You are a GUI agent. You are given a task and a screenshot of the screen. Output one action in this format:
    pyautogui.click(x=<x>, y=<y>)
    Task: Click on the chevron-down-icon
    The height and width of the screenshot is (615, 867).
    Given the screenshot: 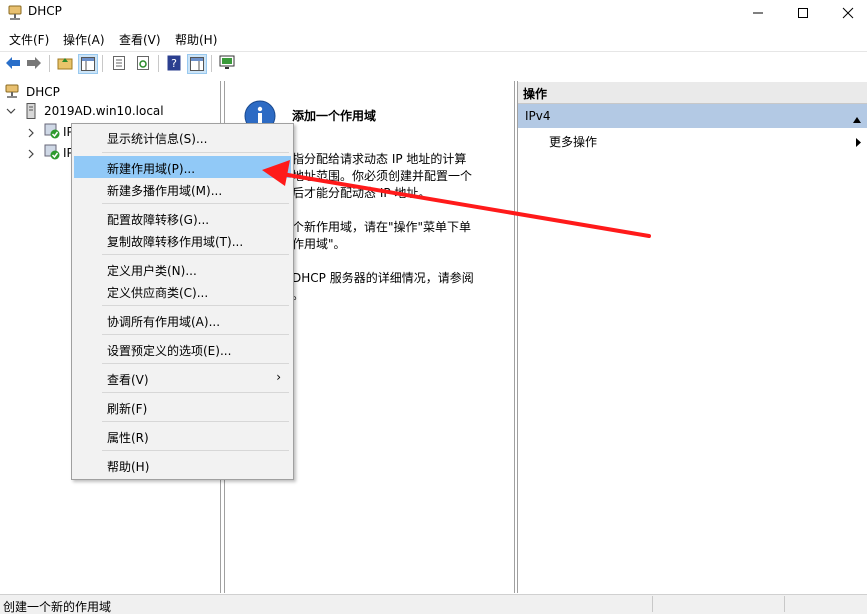 What is the action you would take?
    pyautogui.click(x=11, y=112)
    